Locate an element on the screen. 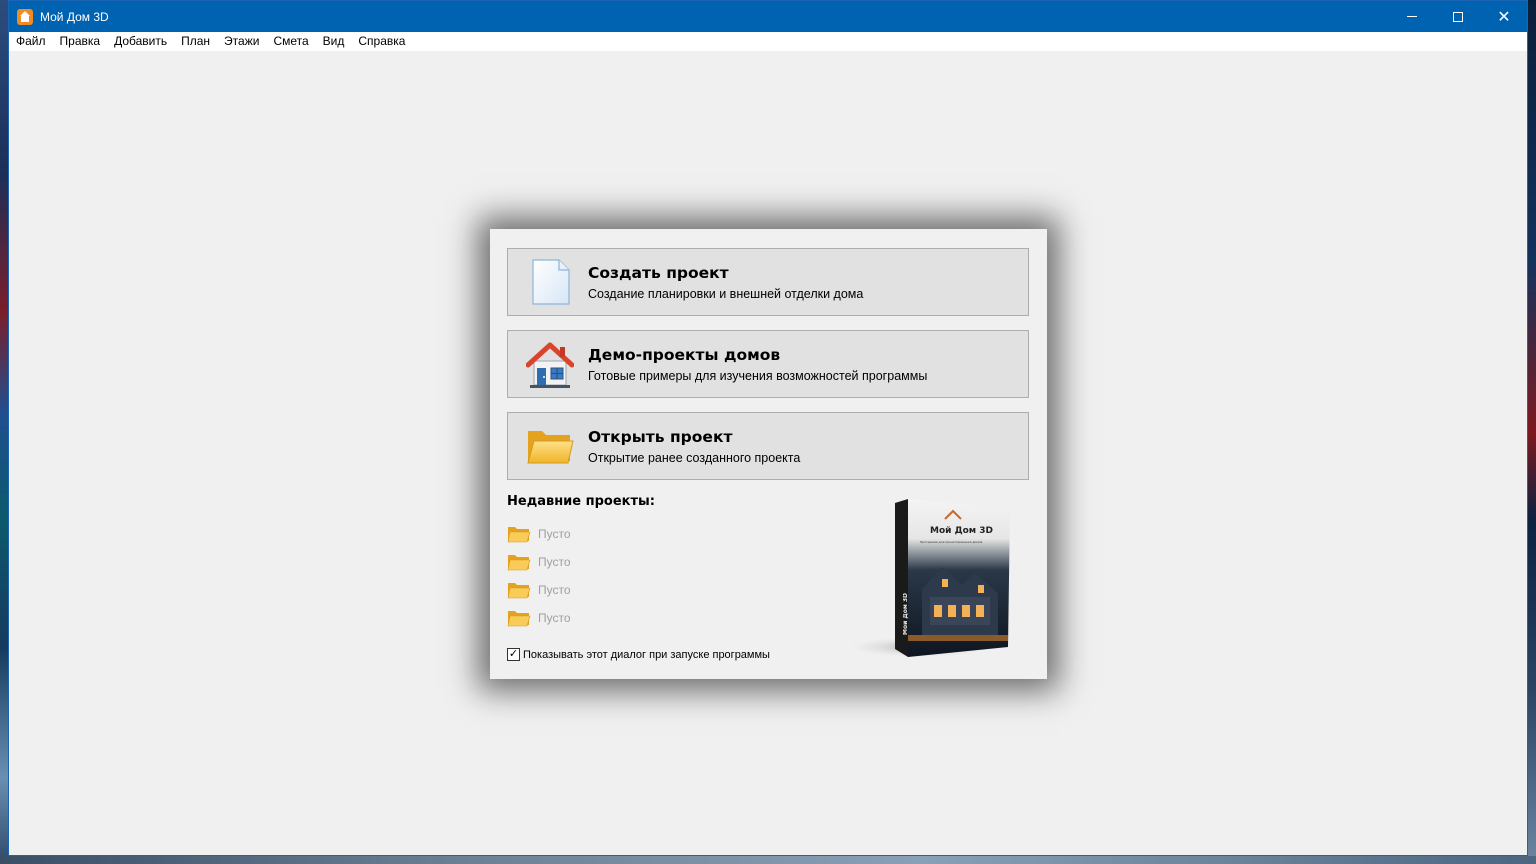 The width and height of the screenshot is (1536, 864). open-project-subtitle: Открытие ранее созданного проекта is located at coordinates (694, 458).